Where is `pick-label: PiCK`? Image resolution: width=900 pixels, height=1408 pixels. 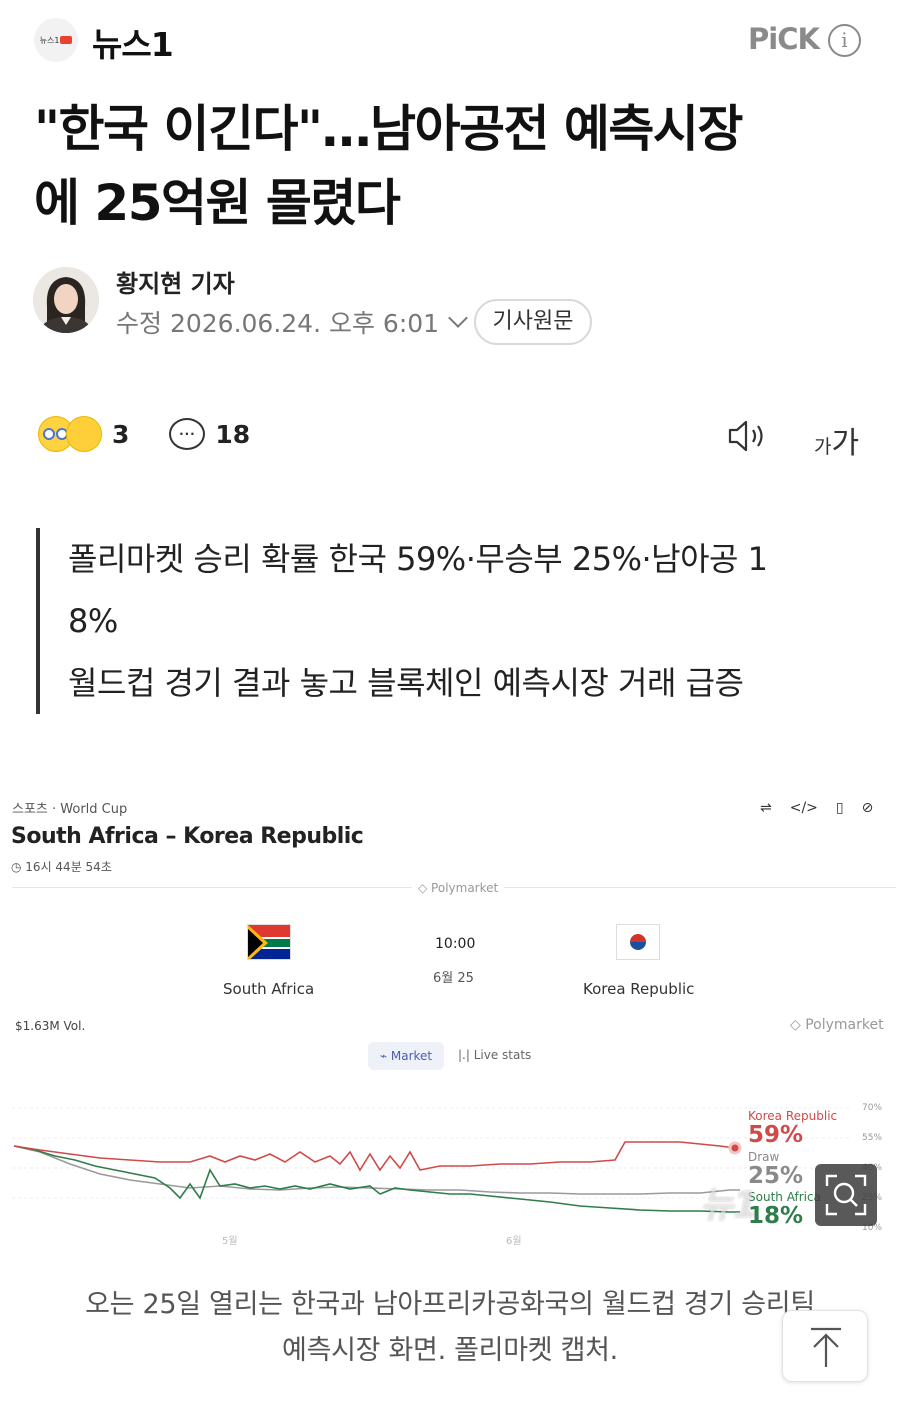
pick-label: PiCK is located at coordinates (784, 39).